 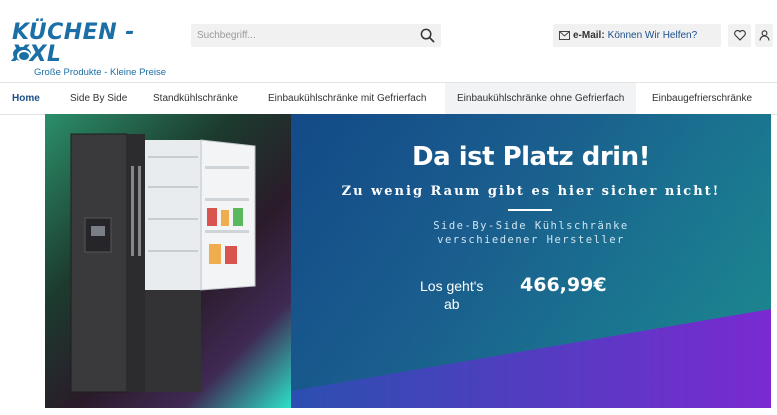 I want to click on nav-item-einbau-ohne-gefrierfach: Einbaukühlschränke ohne Gefrierfach, so click(x=541, y=98).